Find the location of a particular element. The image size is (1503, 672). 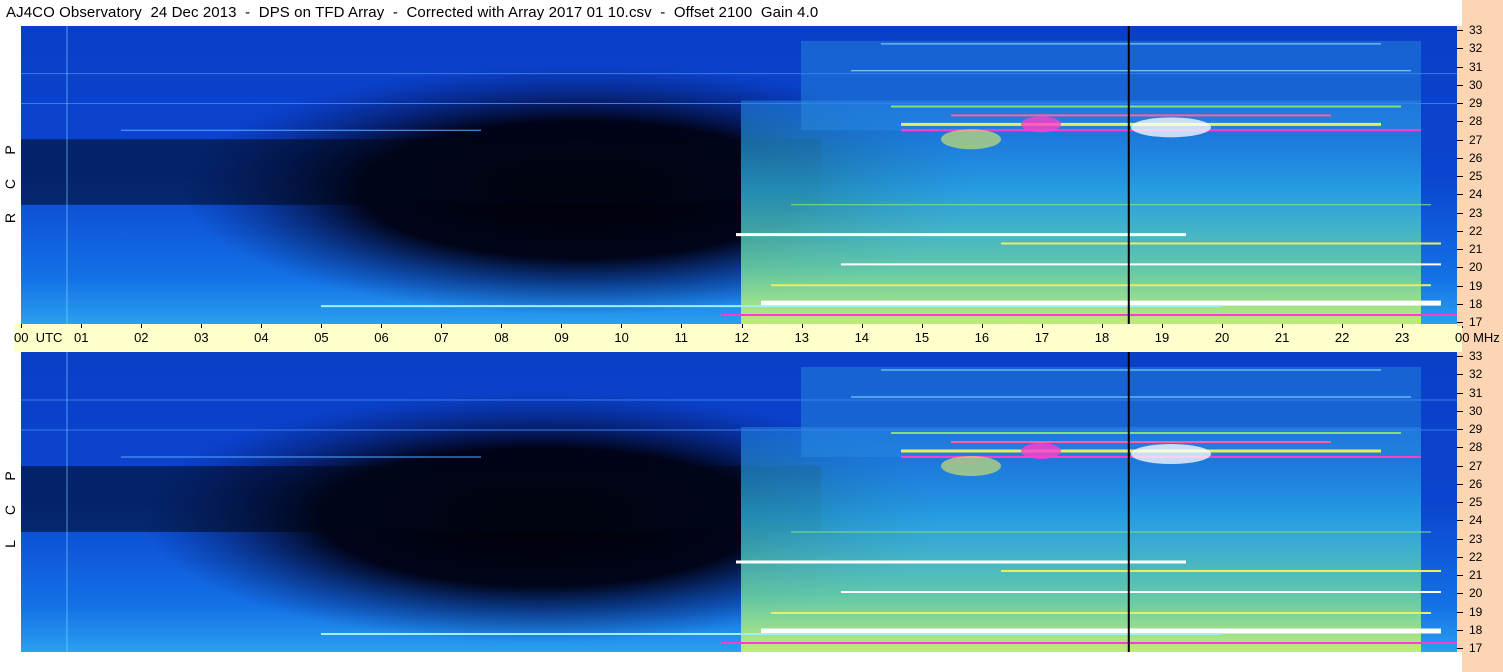

rcp-letter-1: R is located at coordinates (10, 218).